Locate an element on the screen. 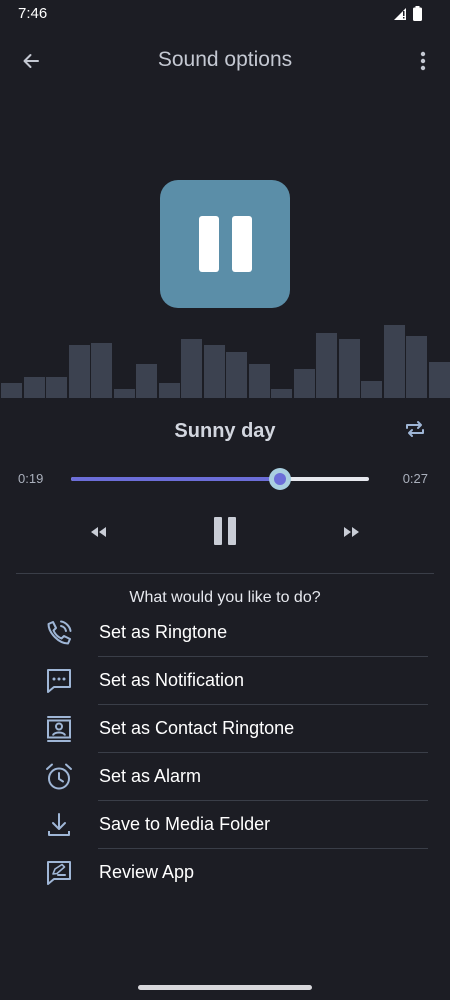 The image size is (450, 1000). rewind-button is located at coordinates (99, 532).